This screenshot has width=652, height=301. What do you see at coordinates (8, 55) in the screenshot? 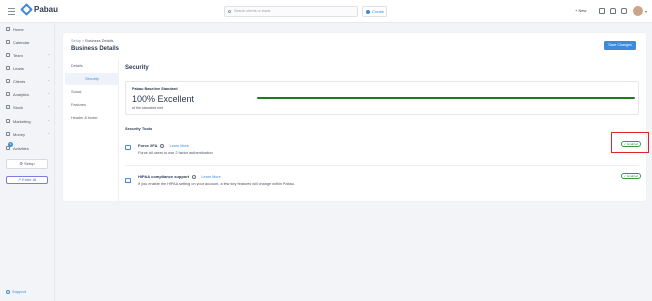
I see `team-icon` at bounding box center [8, 55].